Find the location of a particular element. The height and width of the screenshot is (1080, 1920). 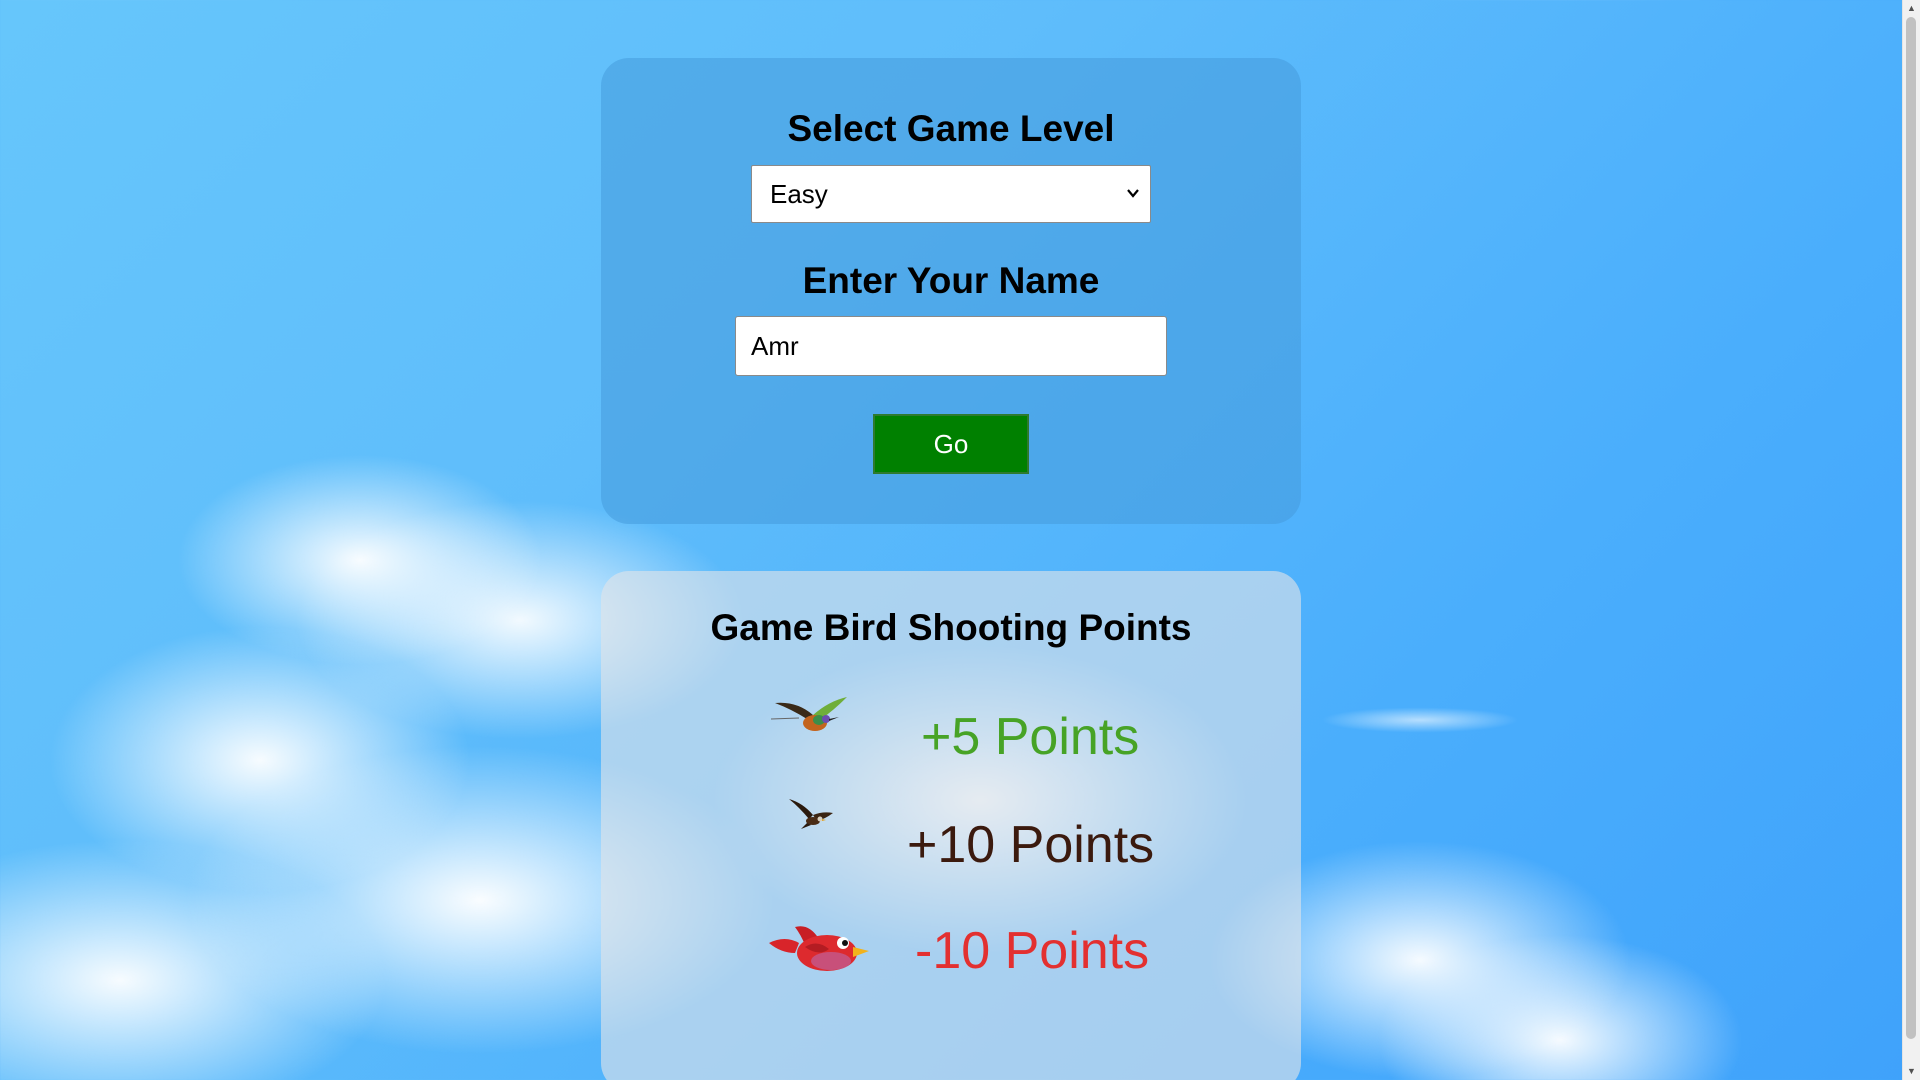

name-input: Amr is located at coordinates (951, 346).